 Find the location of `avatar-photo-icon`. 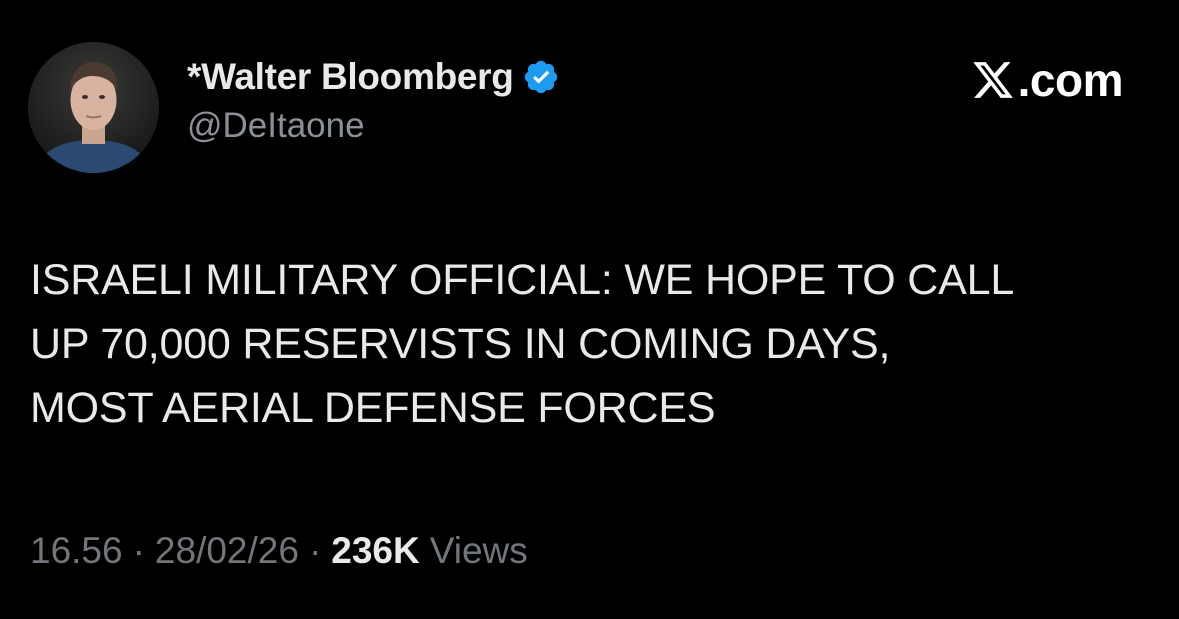

avatar-photo-icon is located at coordinates (93, 107).